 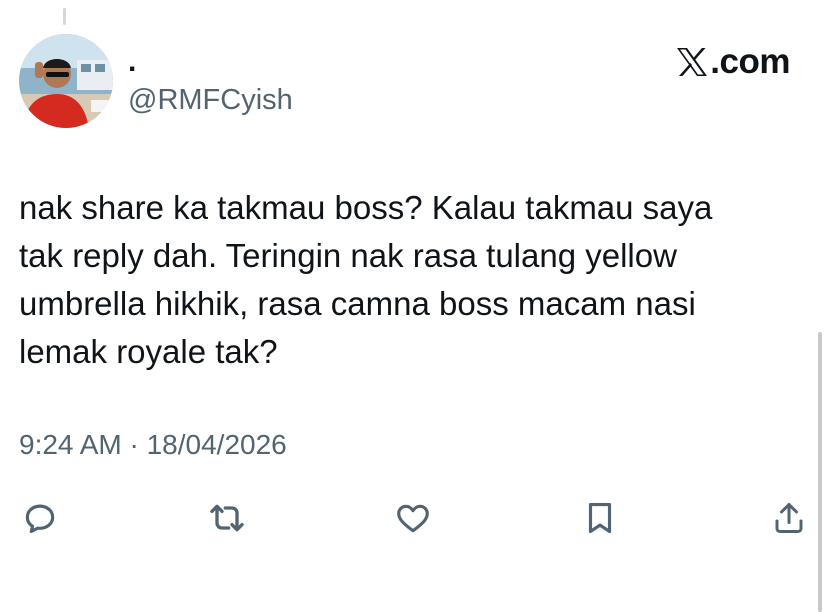 I want to click on like-button, so click(x=413, y=518).